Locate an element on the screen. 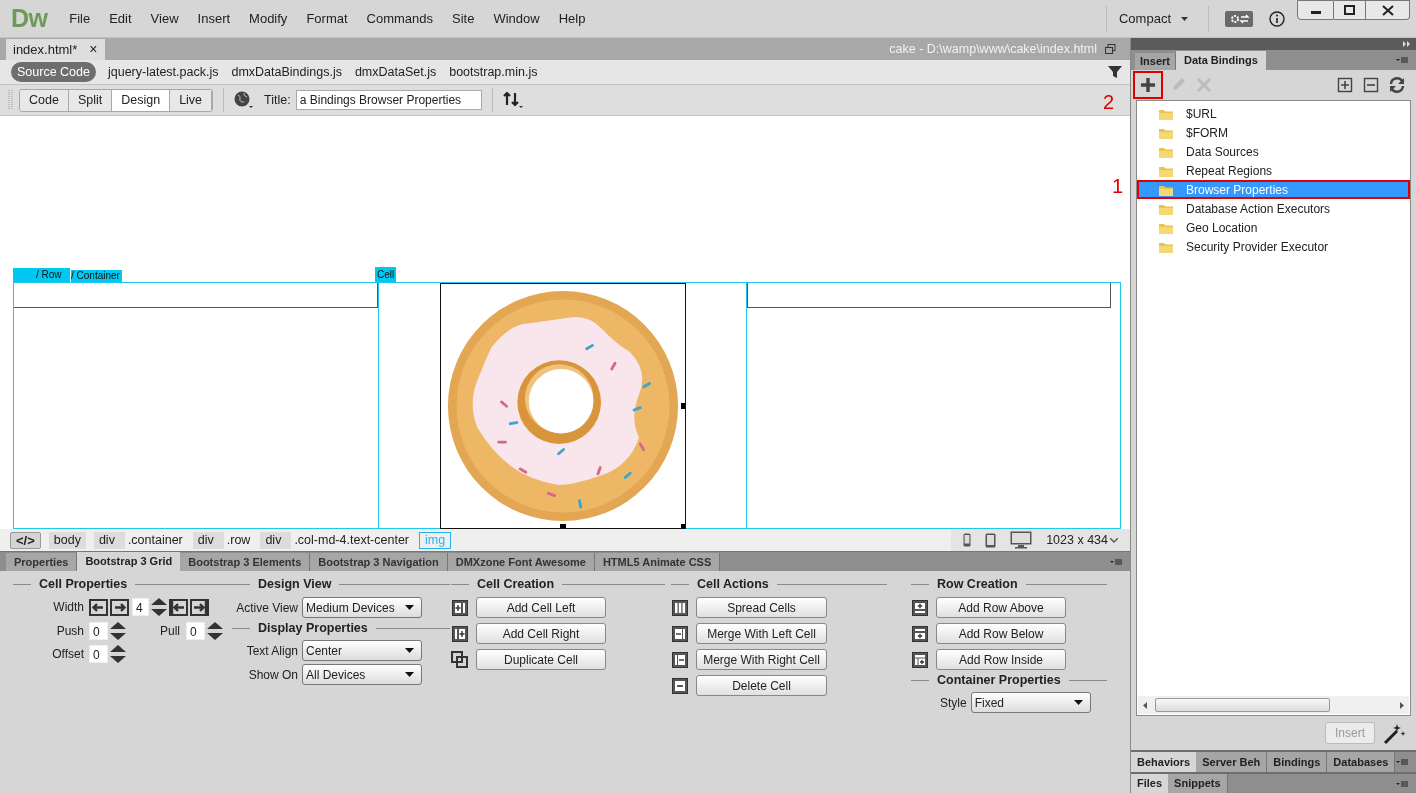  menu-item: Insert is located at coordinates (214, 18).